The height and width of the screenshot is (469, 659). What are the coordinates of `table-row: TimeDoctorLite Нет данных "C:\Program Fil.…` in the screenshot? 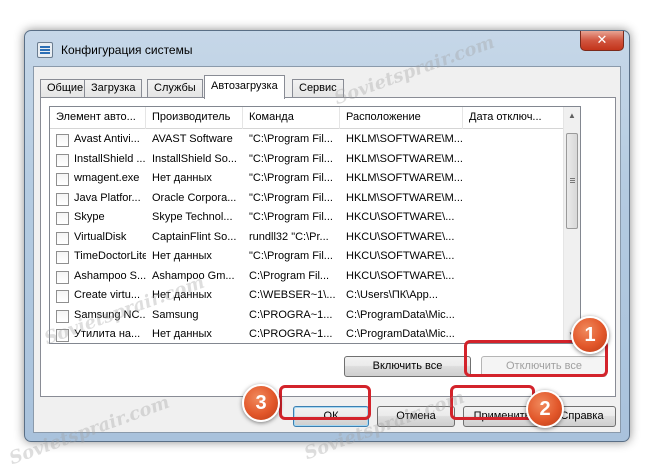 It's located at (307, 257).